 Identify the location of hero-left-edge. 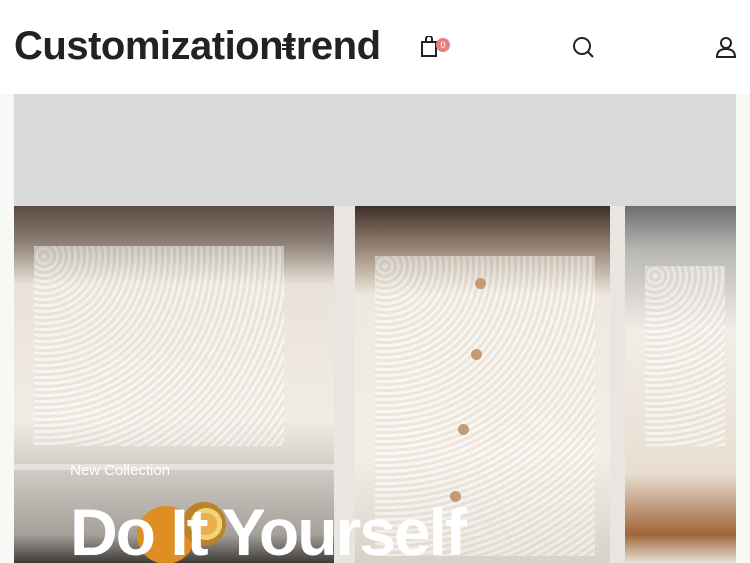
(7, 328).